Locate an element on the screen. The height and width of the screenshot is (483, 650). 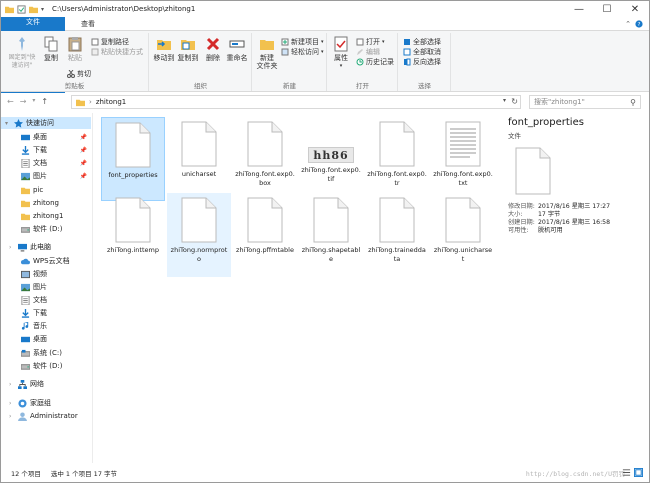
expand-chevron-icon: ▾ is located at coordinates (8, 123).